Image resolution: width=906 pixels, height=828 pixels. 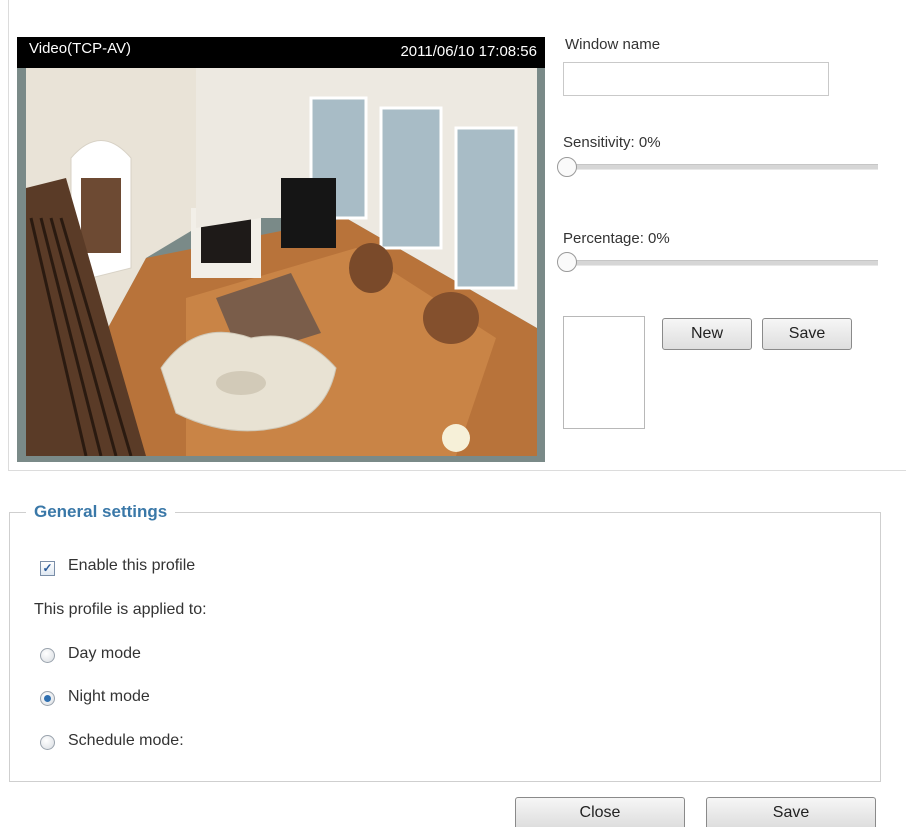 I want to click on sensitivity-slider-thumb, so click(x=567, y=167).